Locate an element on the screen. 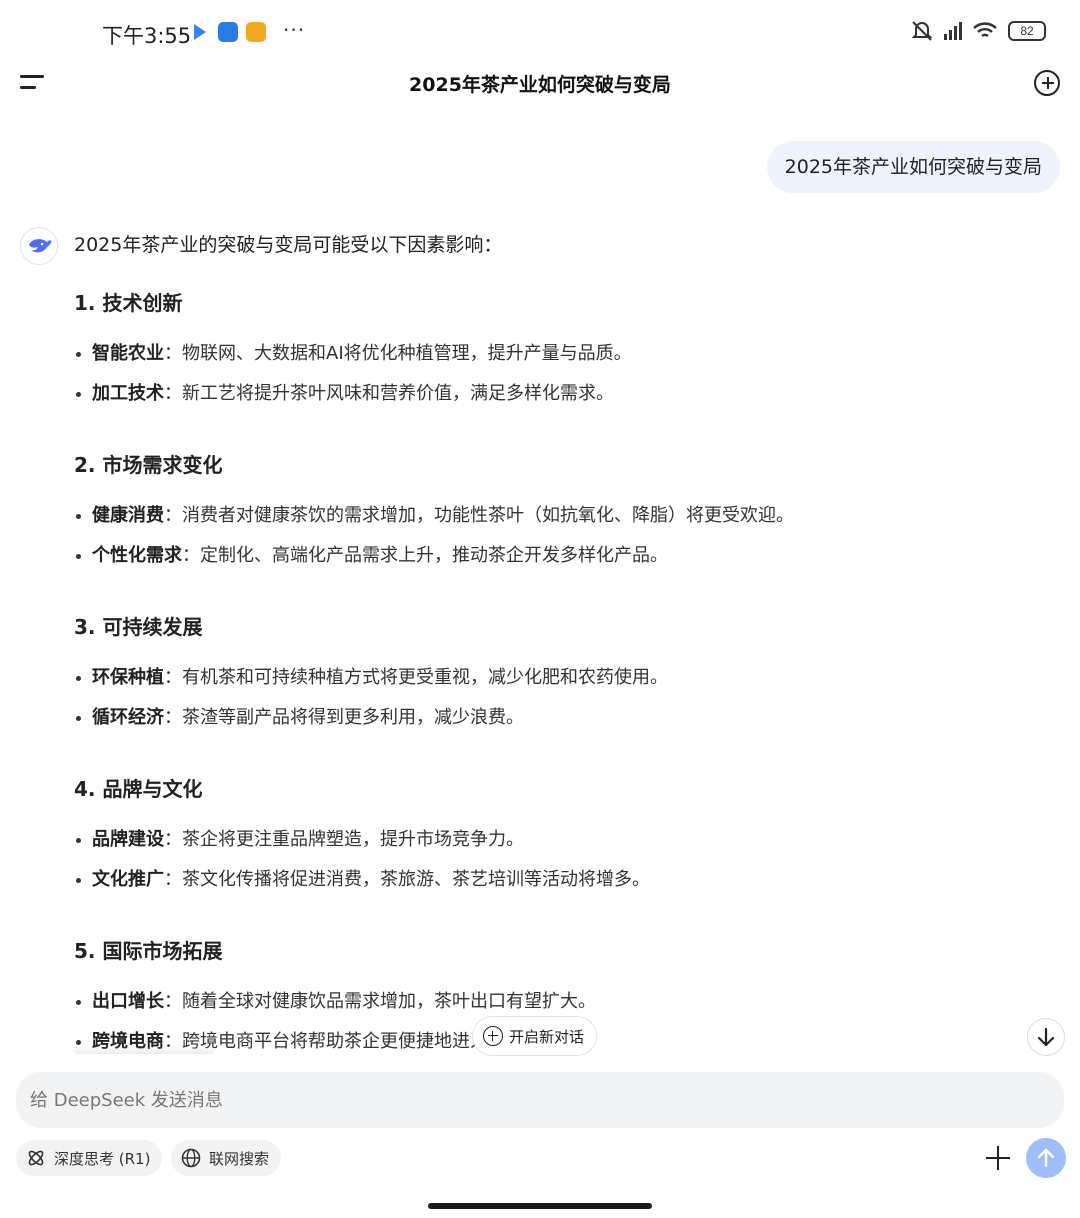 The image size is (1080, 1218). arrow-down-icon is located at coordinates (1046, 1037).